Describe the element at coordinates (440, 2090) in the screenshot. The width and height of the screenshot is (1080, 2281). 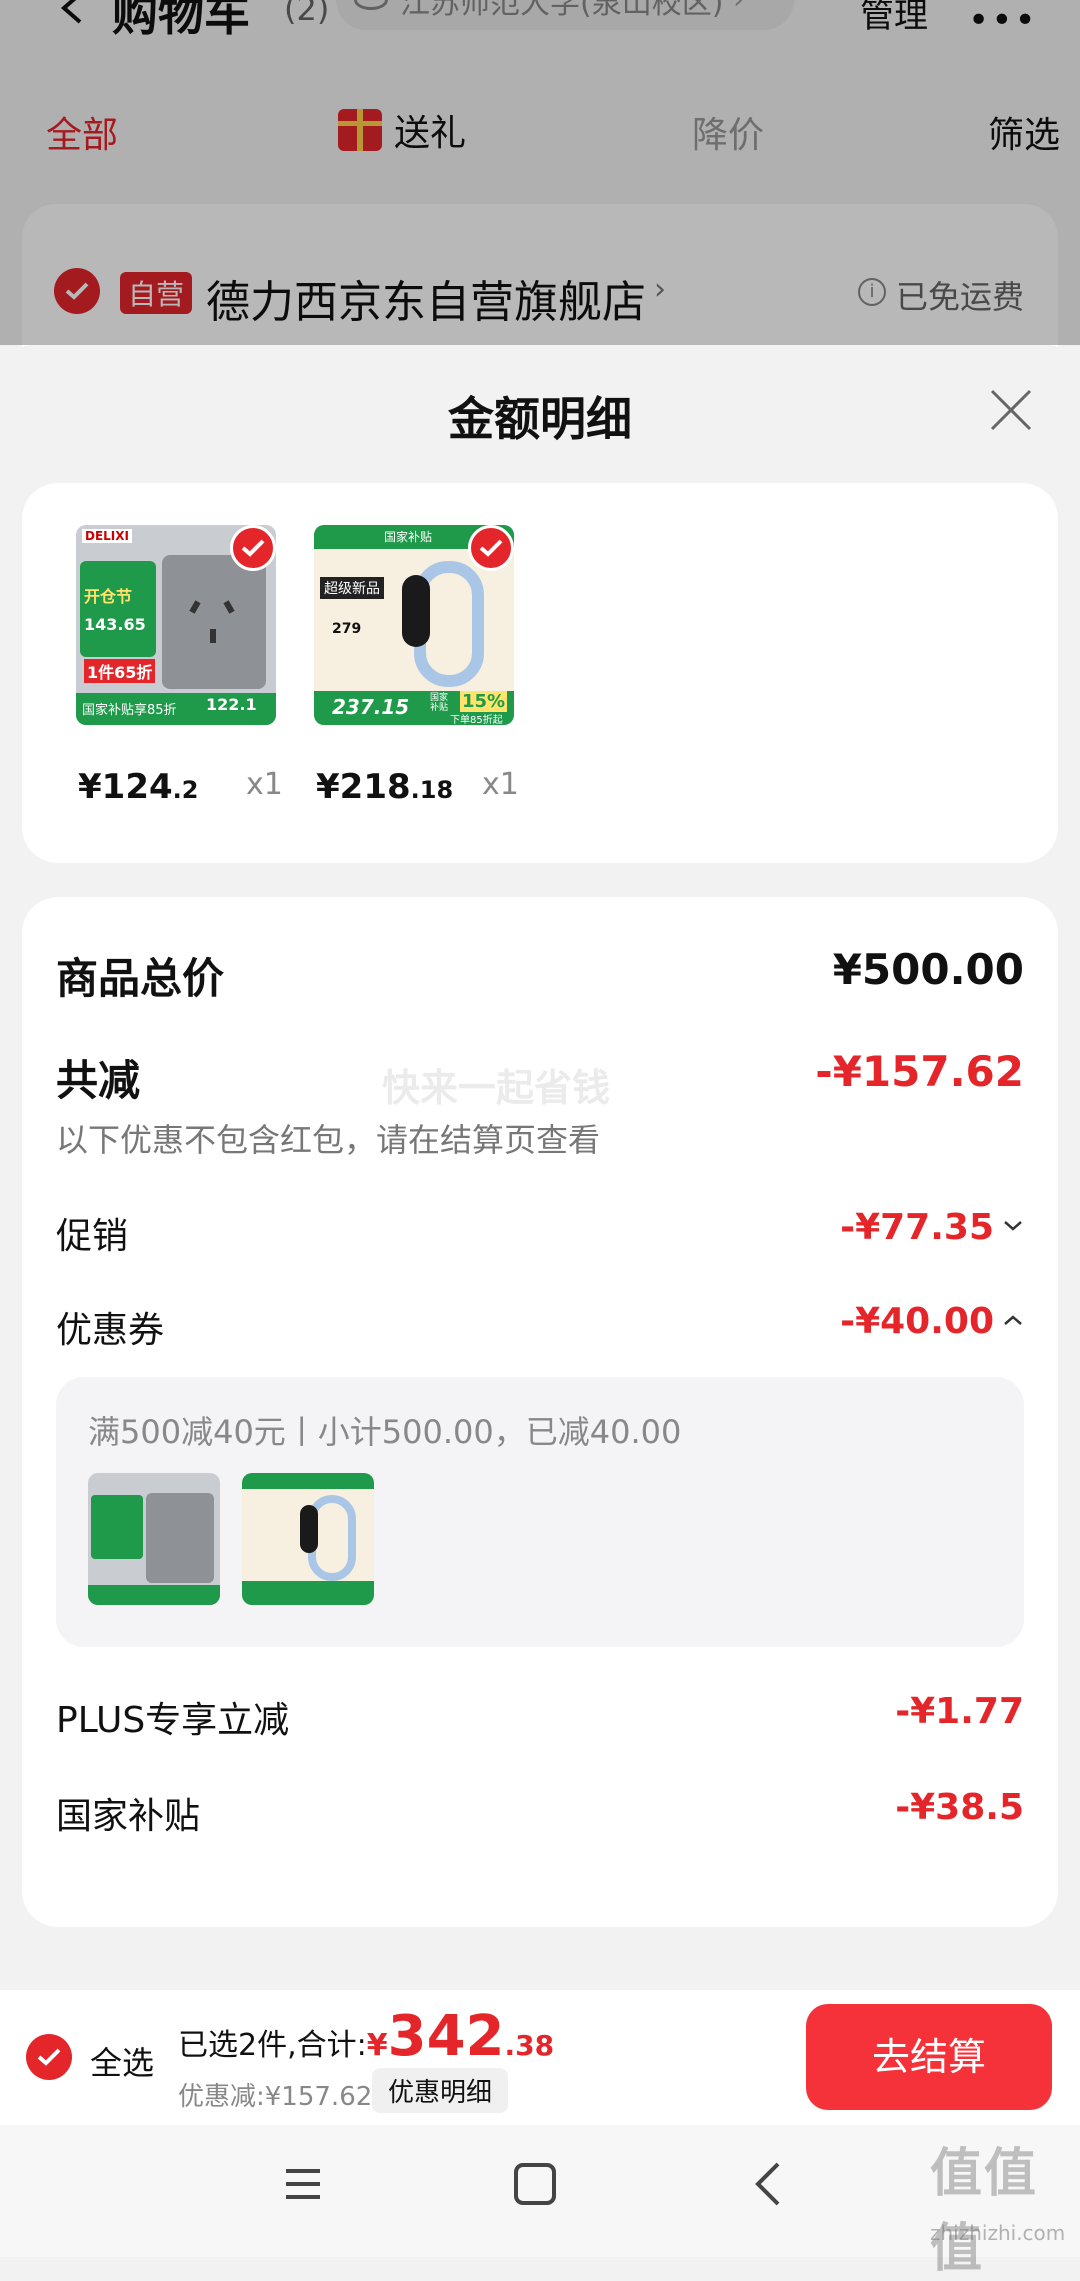
I see `discount-detail-button: 优惠明细` at that location.